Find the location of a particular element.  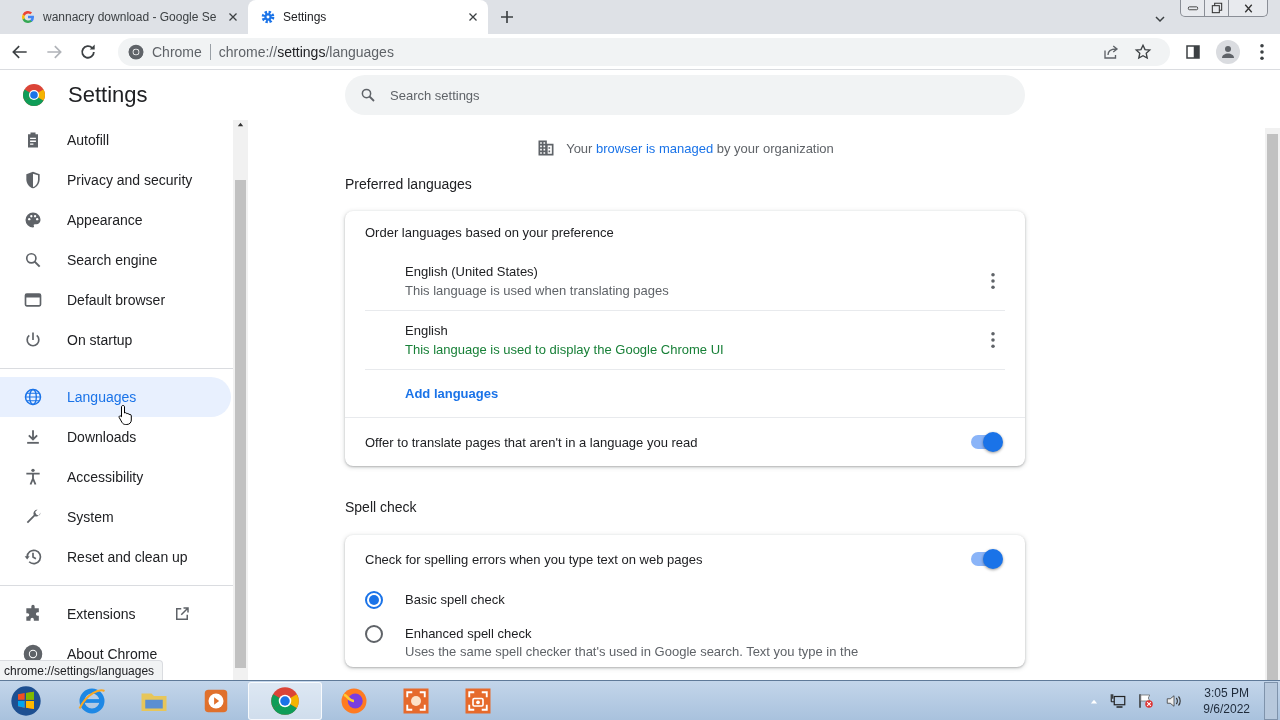

letter-e-icon is located at coordinates (92, 701).